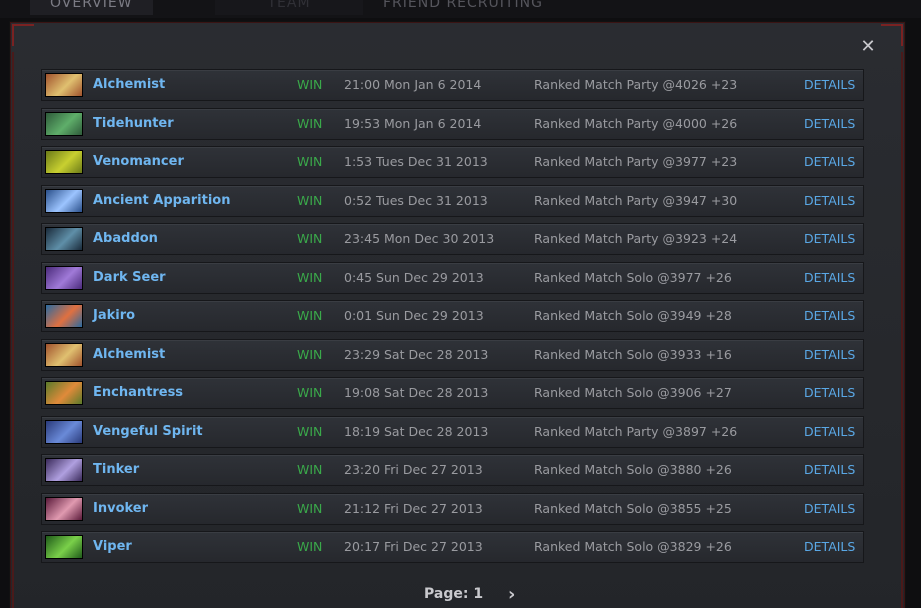 The image size is (921, 608). Describe the element at coordinates (133, 123) in the screenshot. I see `hero-name: Tidehunter` at that location.